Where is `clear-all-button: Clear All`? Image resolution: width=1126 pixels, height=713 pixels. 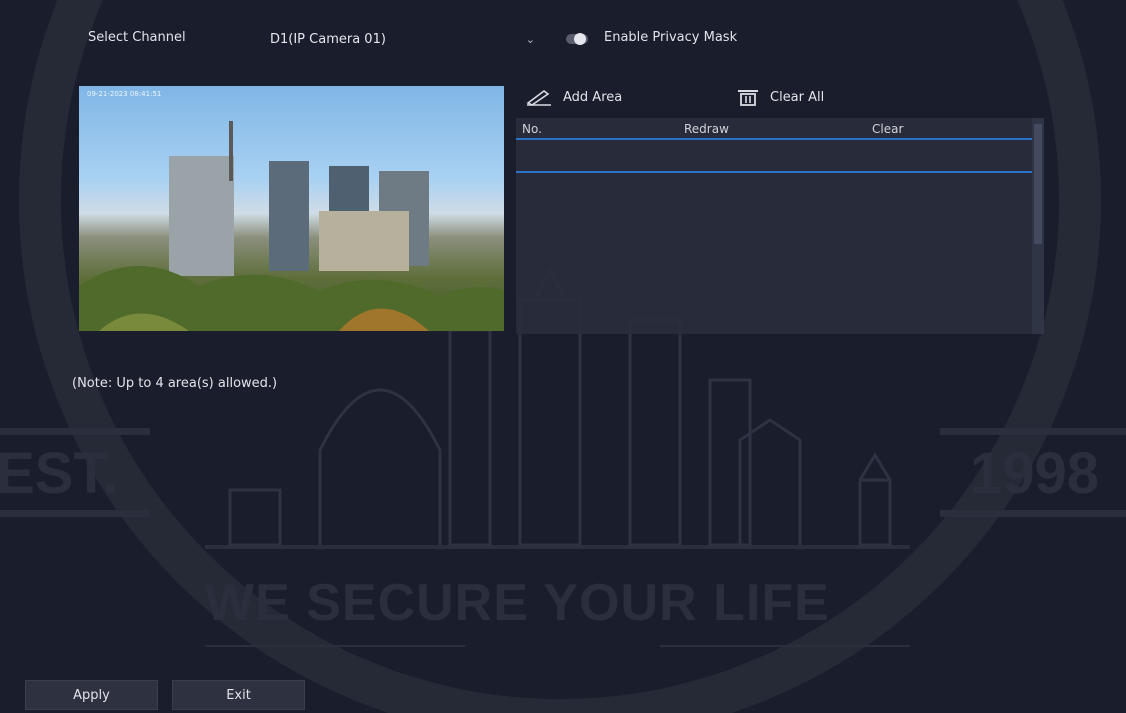
clear-all-button: Clear All is located at coordinates (780, 97).